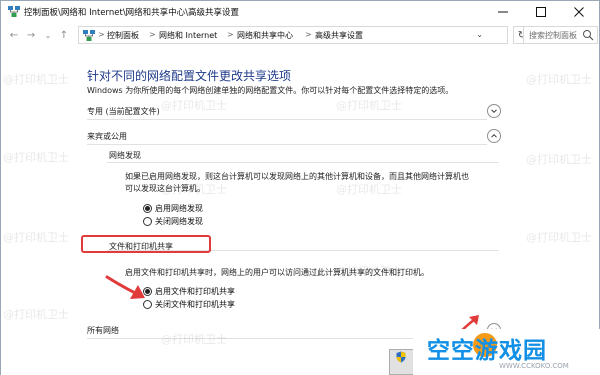 This screenshot has width=600, height=375. What do you see at coordinates (125, 287) in the screenshot?
I see `annotation-arrow-icon` at bounding box center [125, 287].